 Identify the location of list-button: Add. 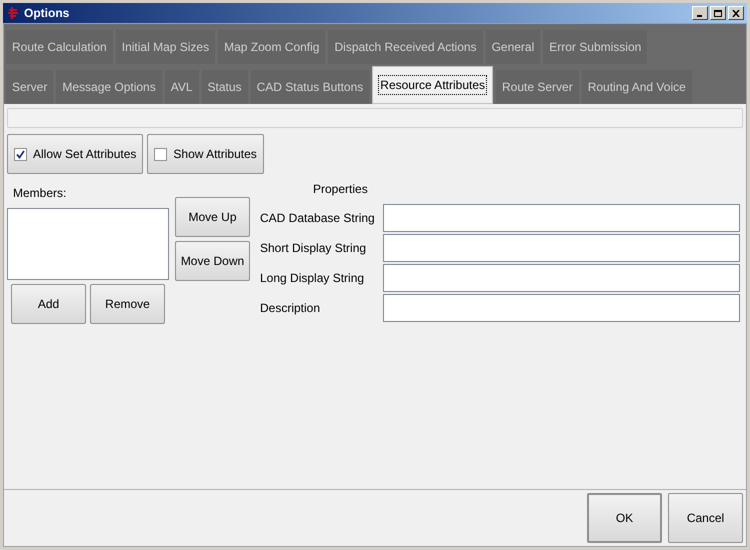
(48, 304).